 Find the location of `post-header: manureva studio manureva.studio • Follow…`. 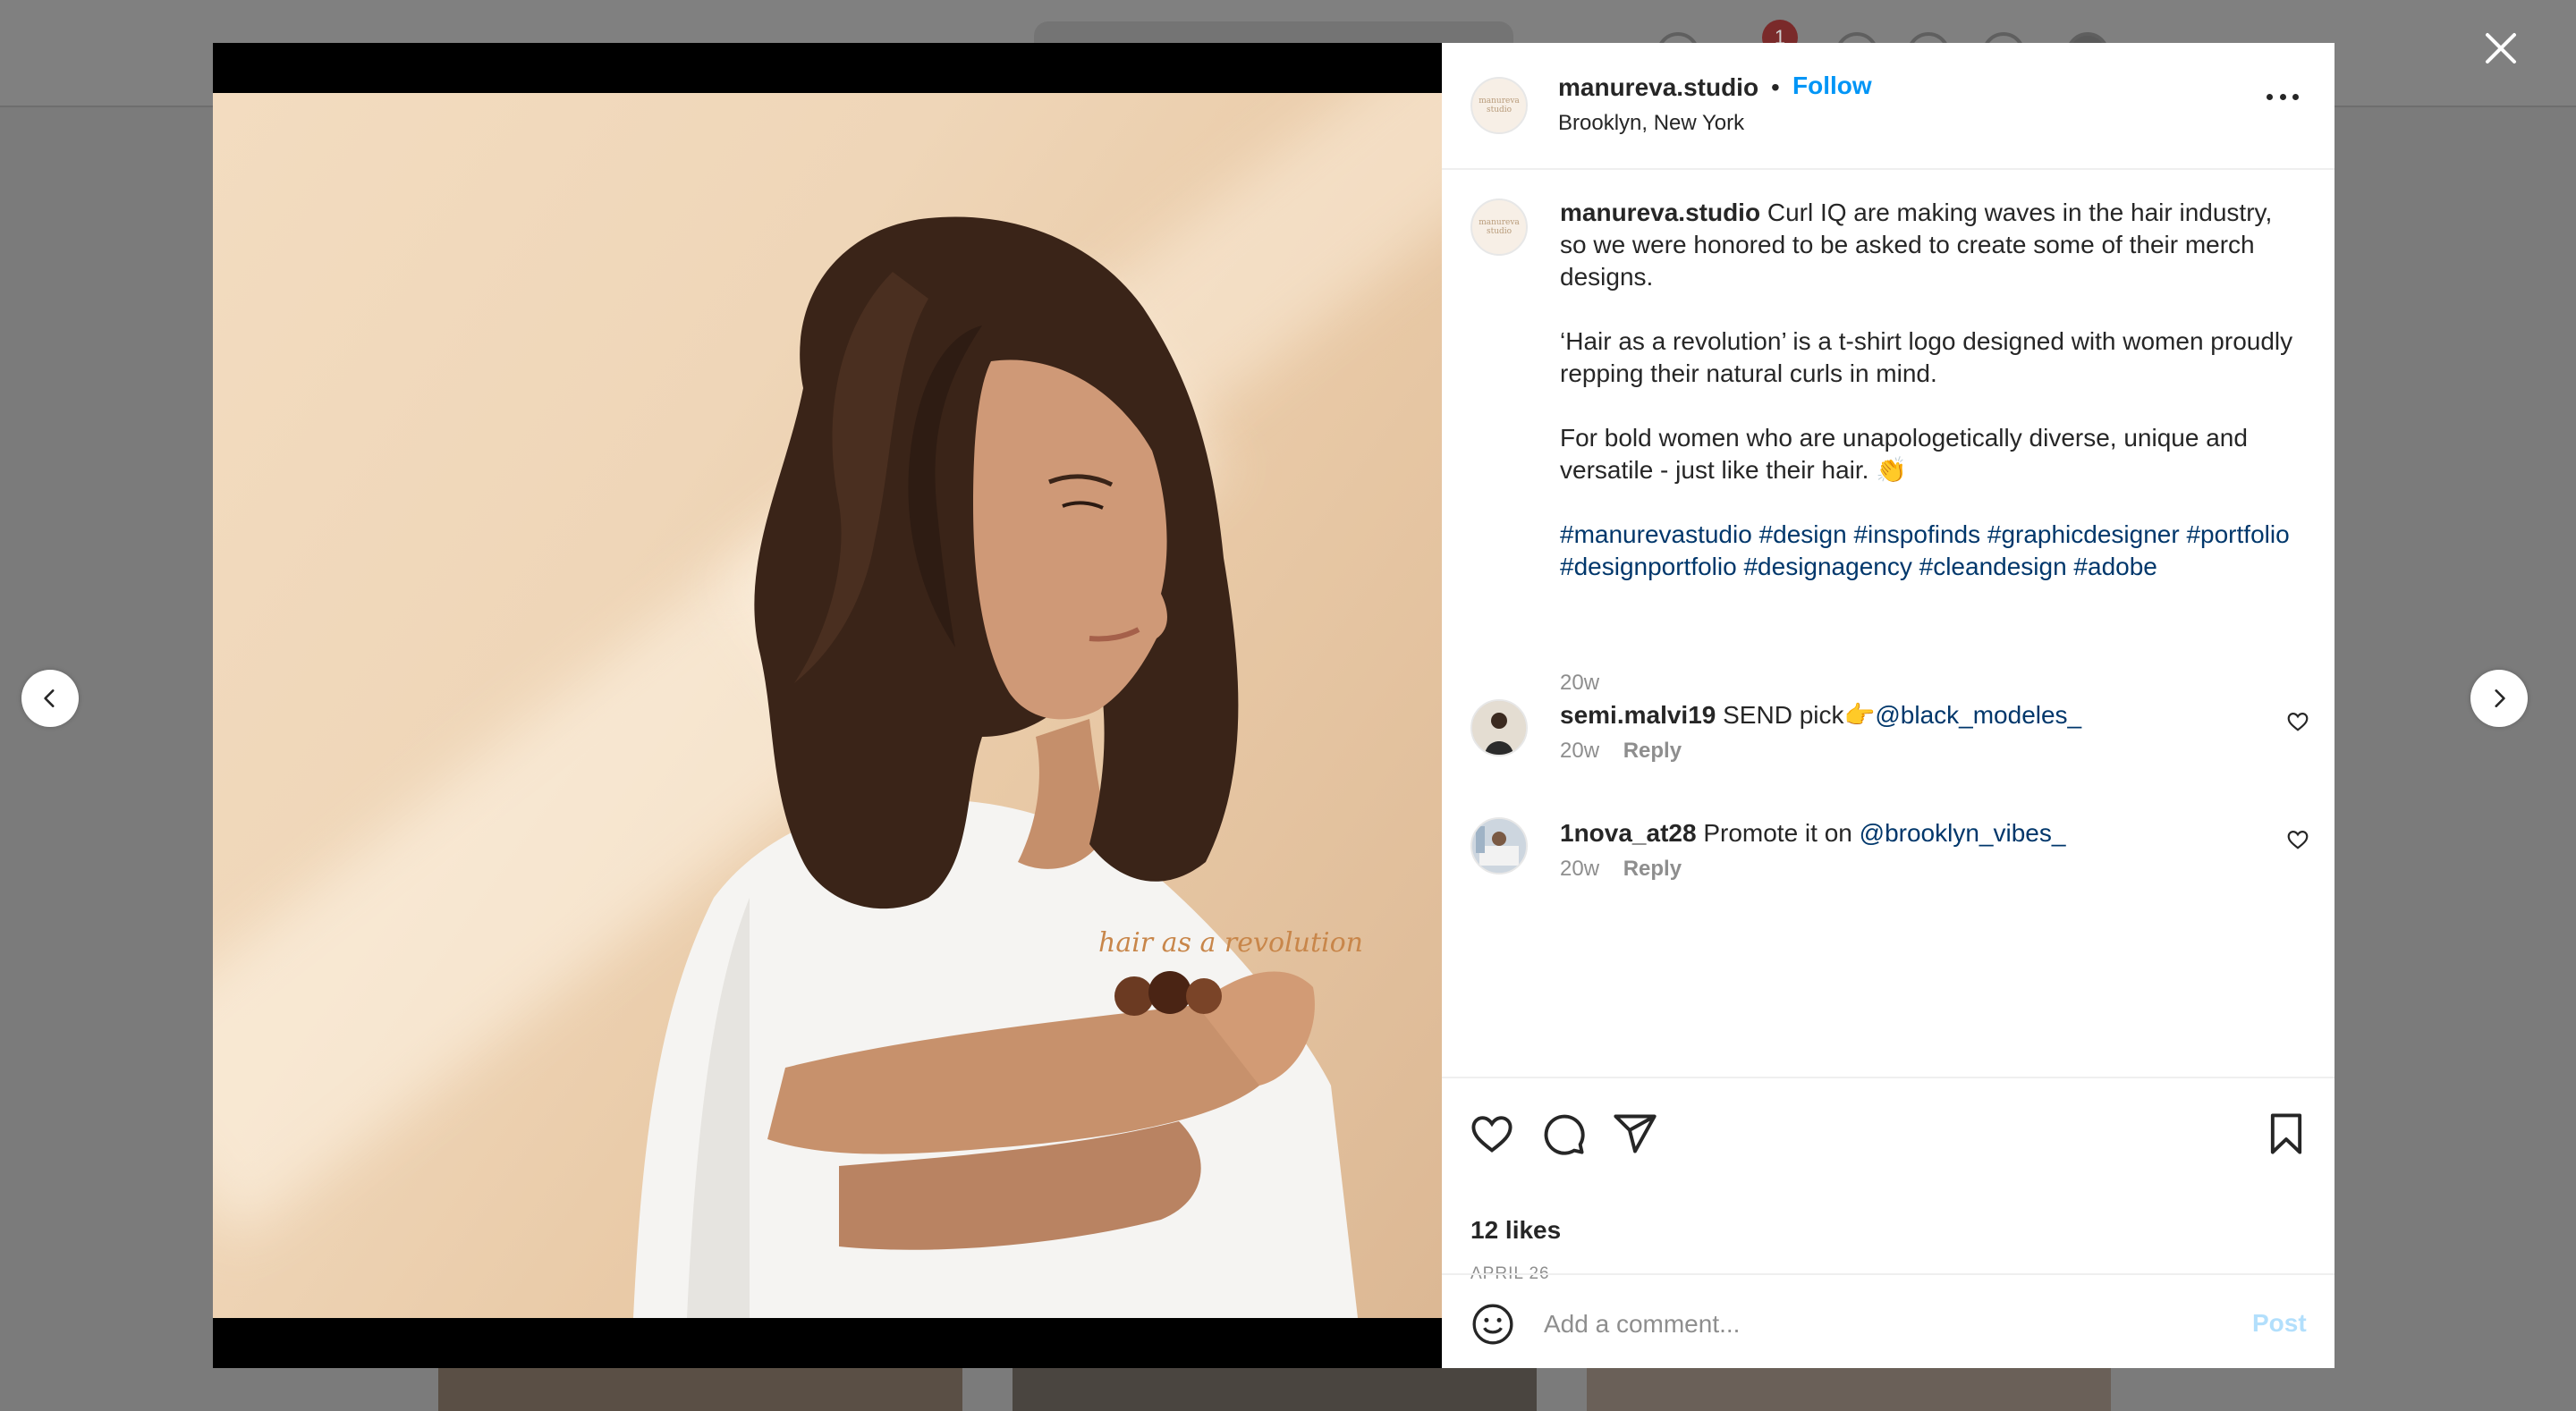

post-header: manureva studio manureva.studio • Follow… is located at coordinates (1888, 106).